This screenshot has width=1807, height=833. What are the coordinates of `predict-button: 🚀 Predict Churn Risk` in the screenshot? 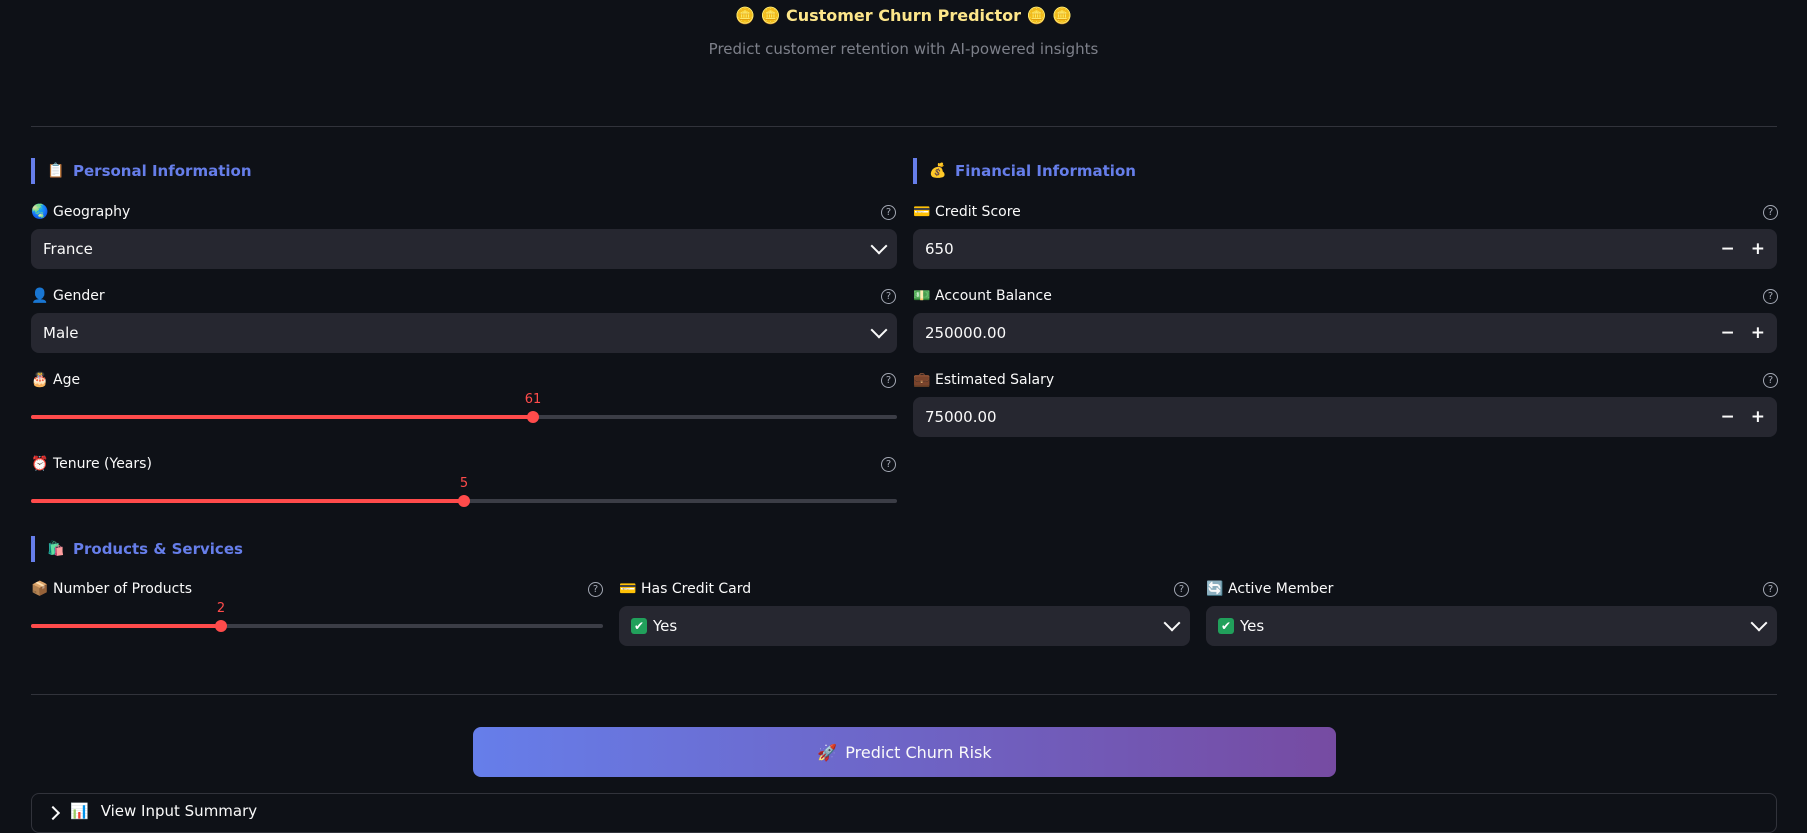 It's located at (904, 752).